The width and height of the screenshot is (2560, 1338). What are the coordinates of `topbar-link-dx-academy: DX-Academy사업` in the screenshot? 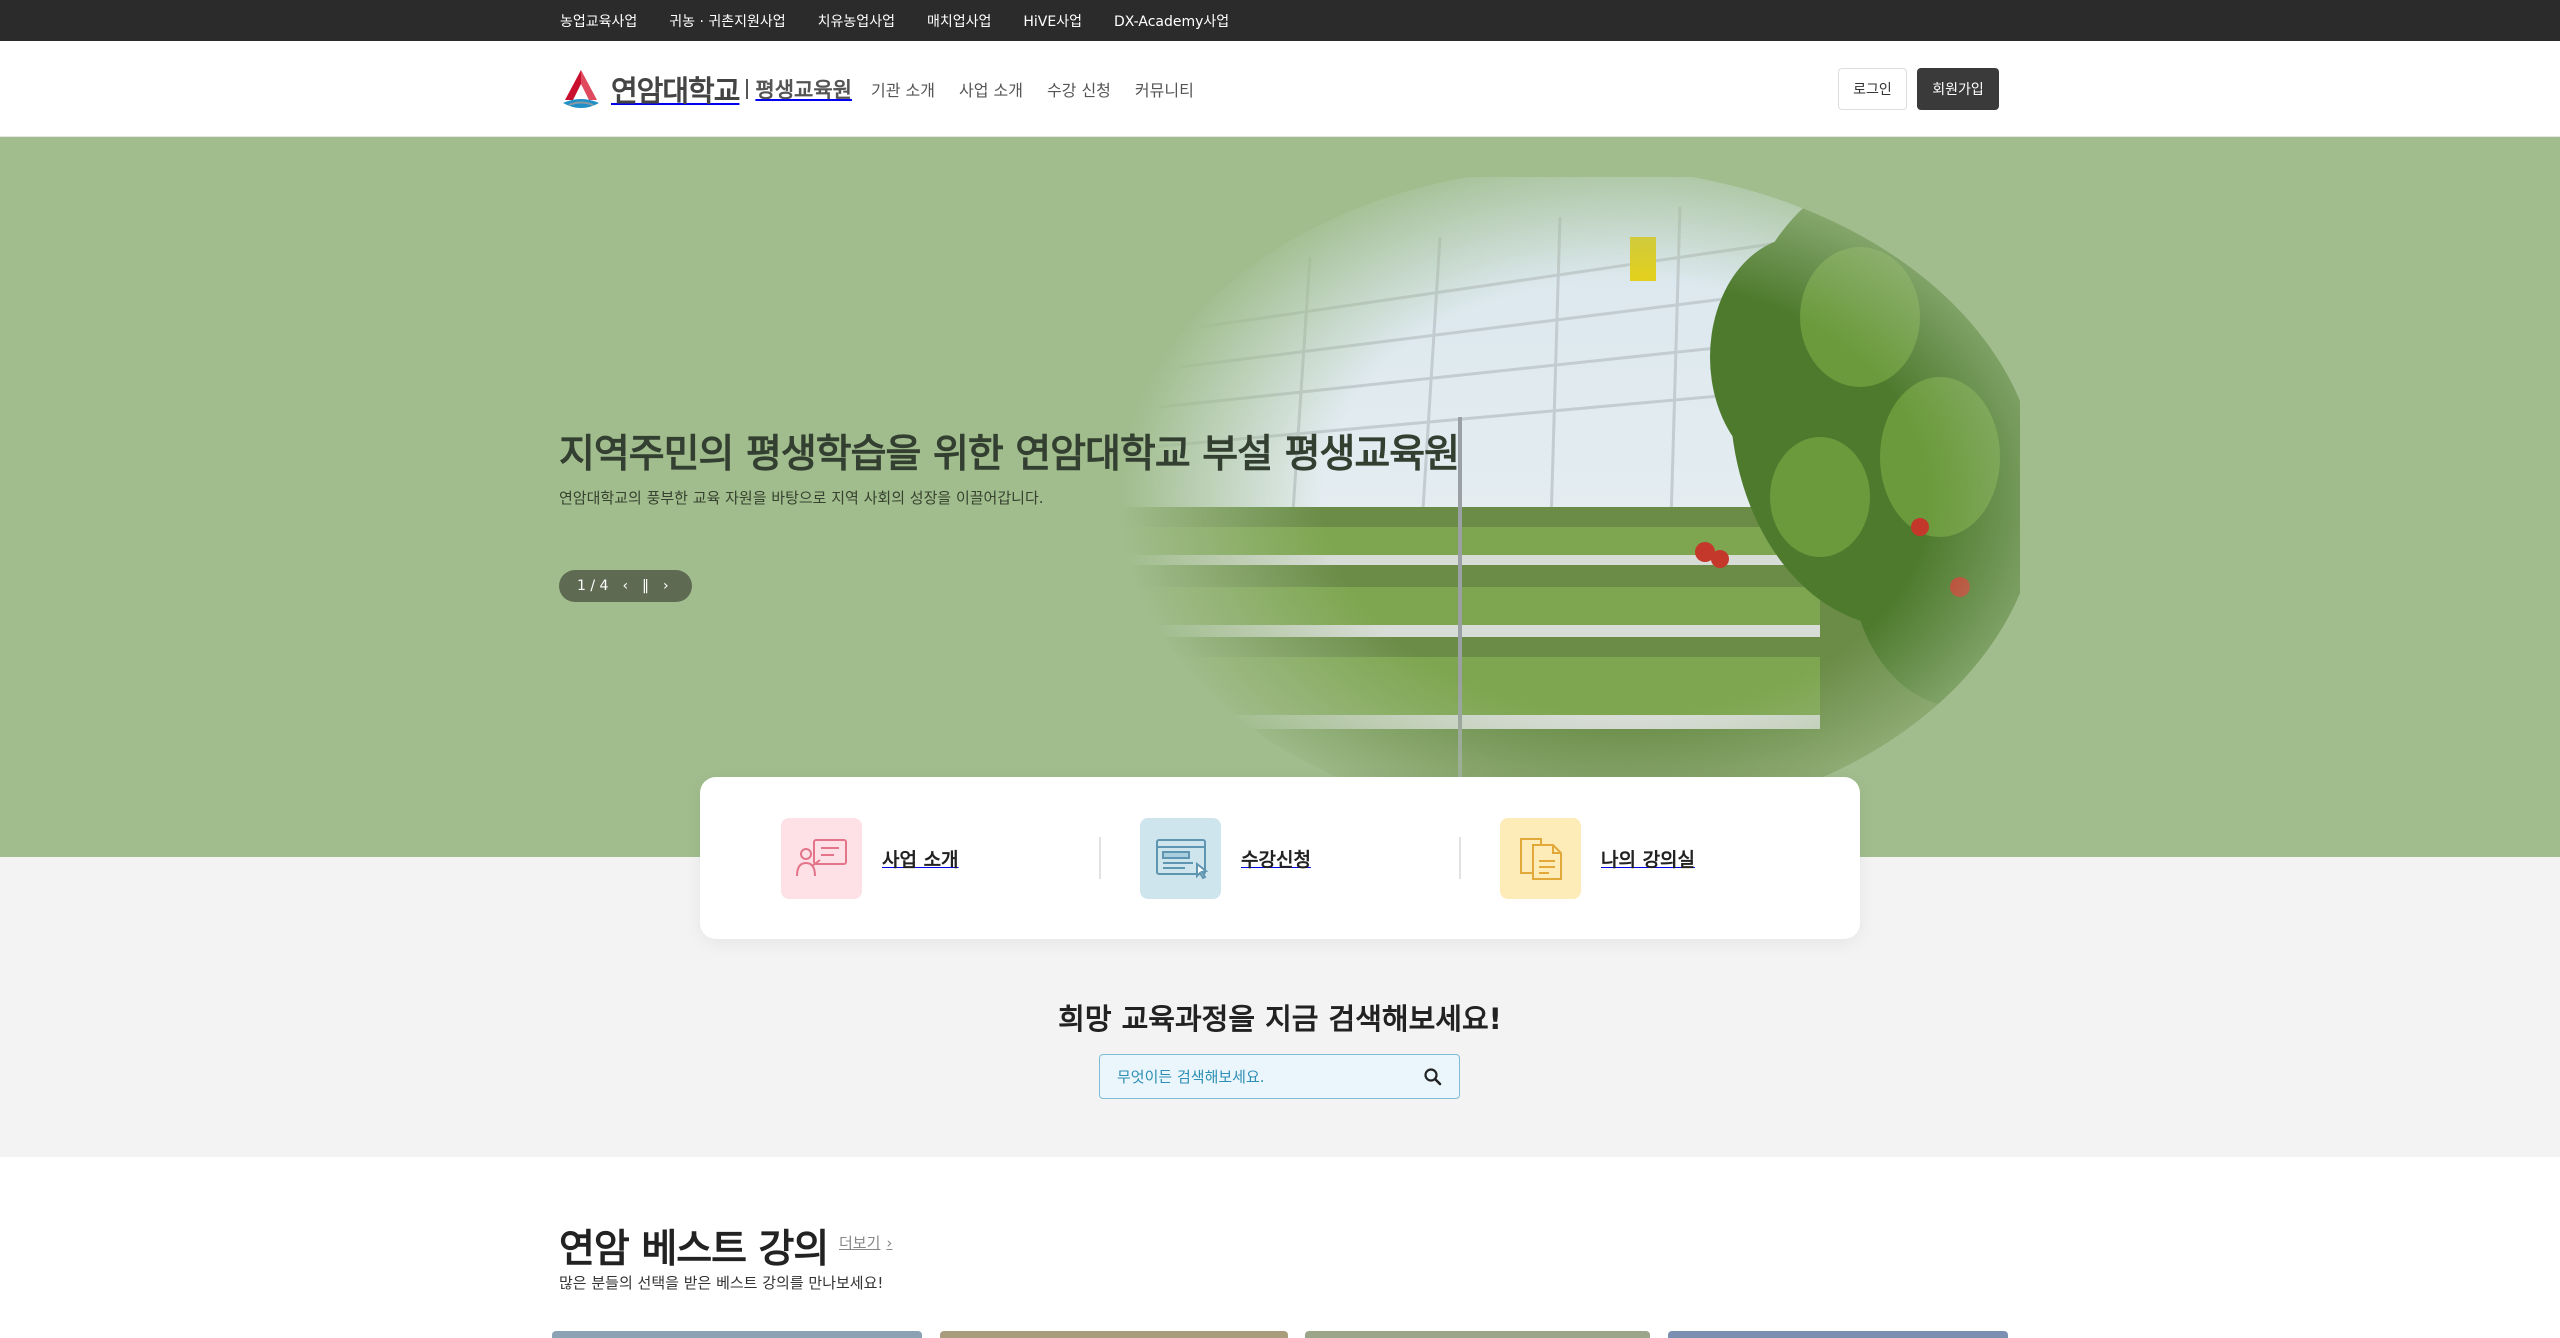 It's located at (1171, 21).